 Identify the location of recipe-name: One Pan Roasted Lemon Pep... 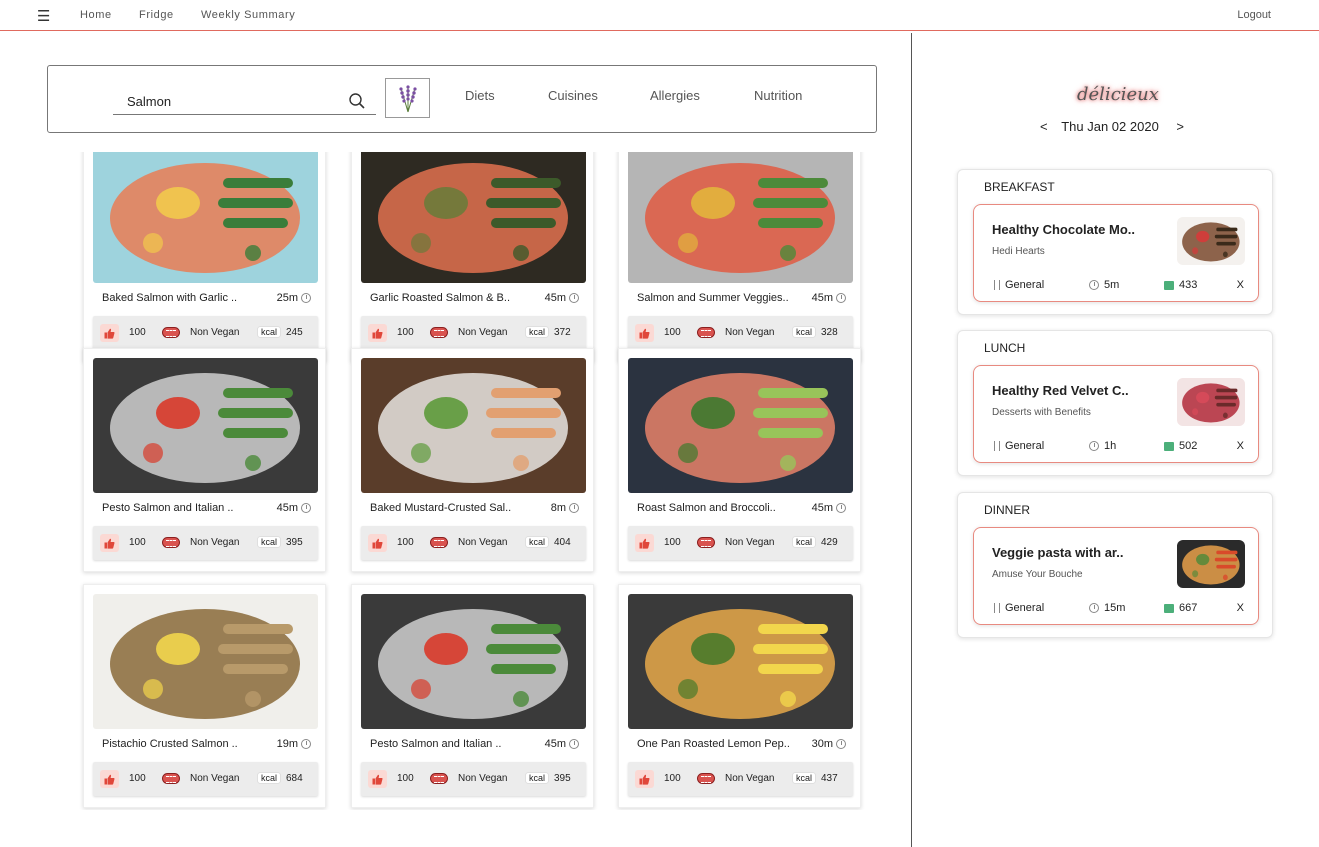
(713, 744).